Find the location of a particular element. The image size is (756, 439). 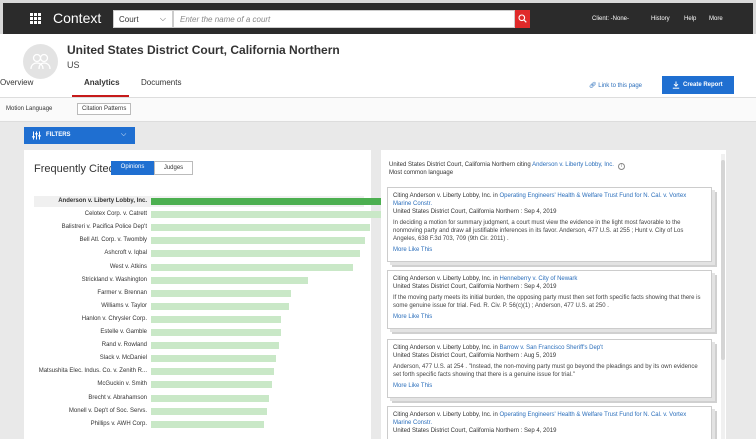

more-menu: More is located at coordinates (716, 19).